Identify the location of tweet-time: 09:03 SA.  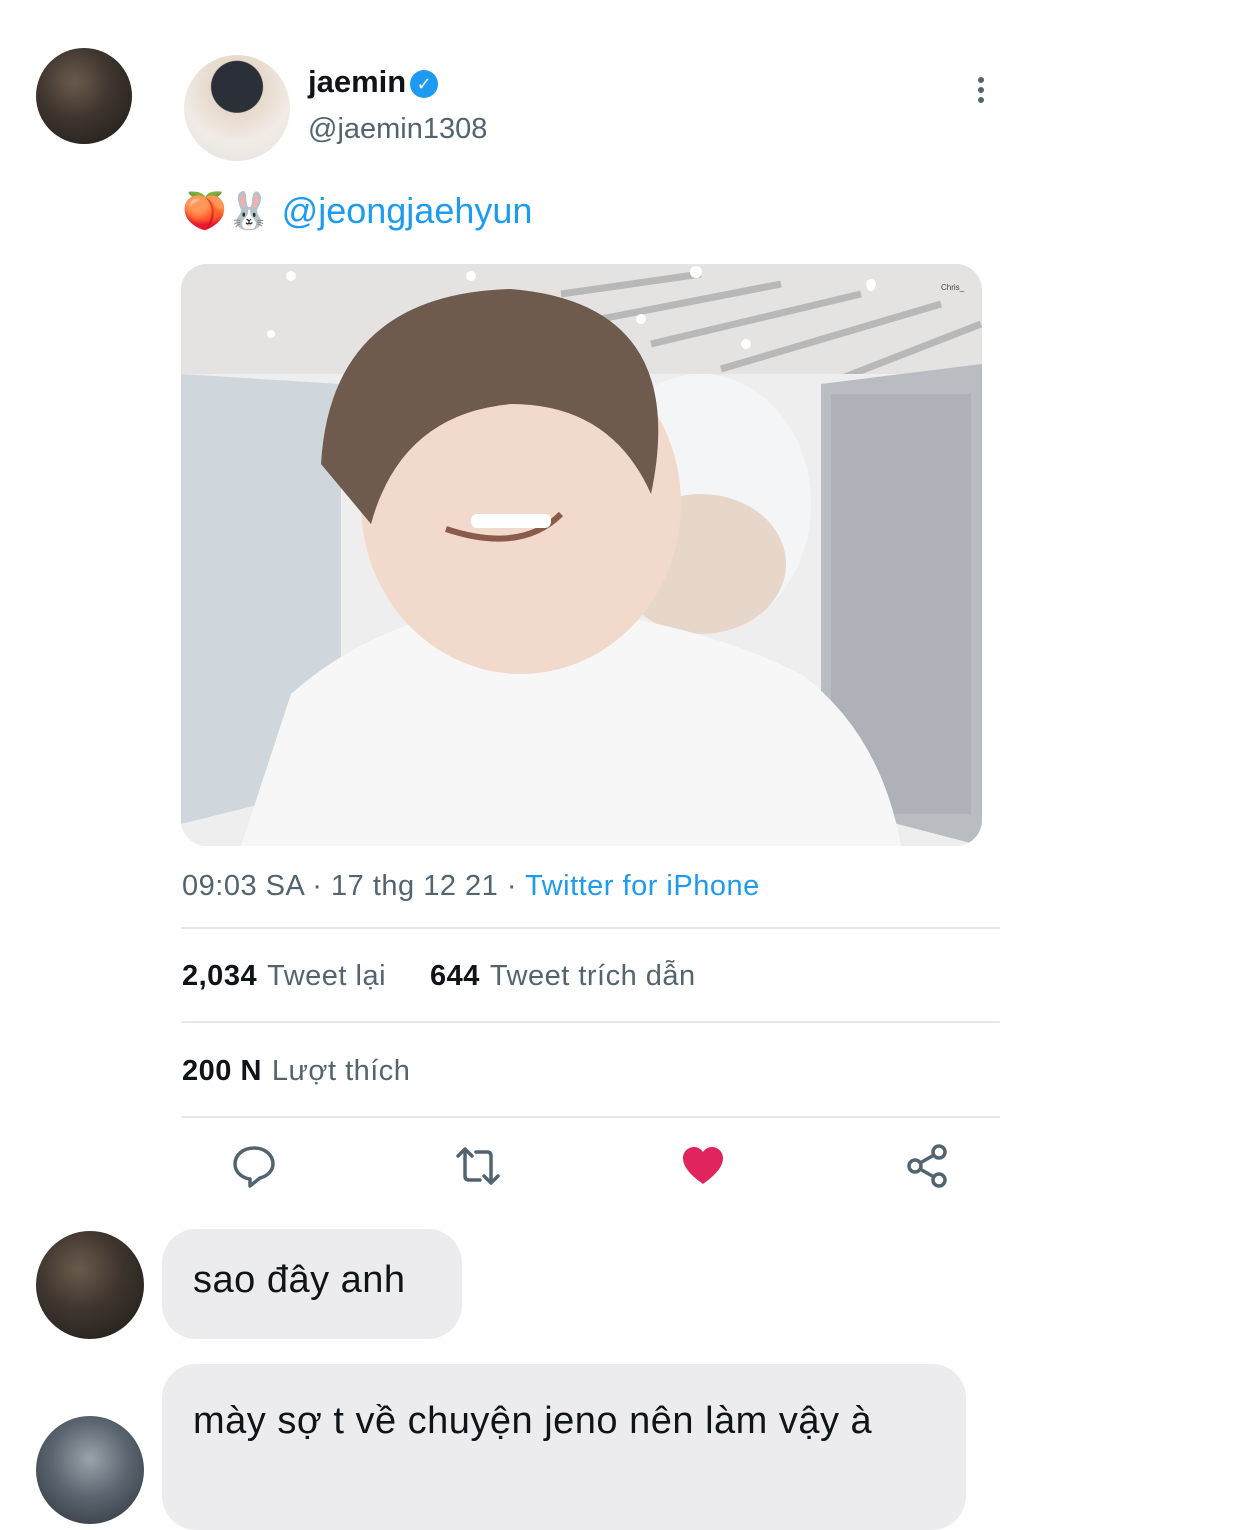
(243, 886).